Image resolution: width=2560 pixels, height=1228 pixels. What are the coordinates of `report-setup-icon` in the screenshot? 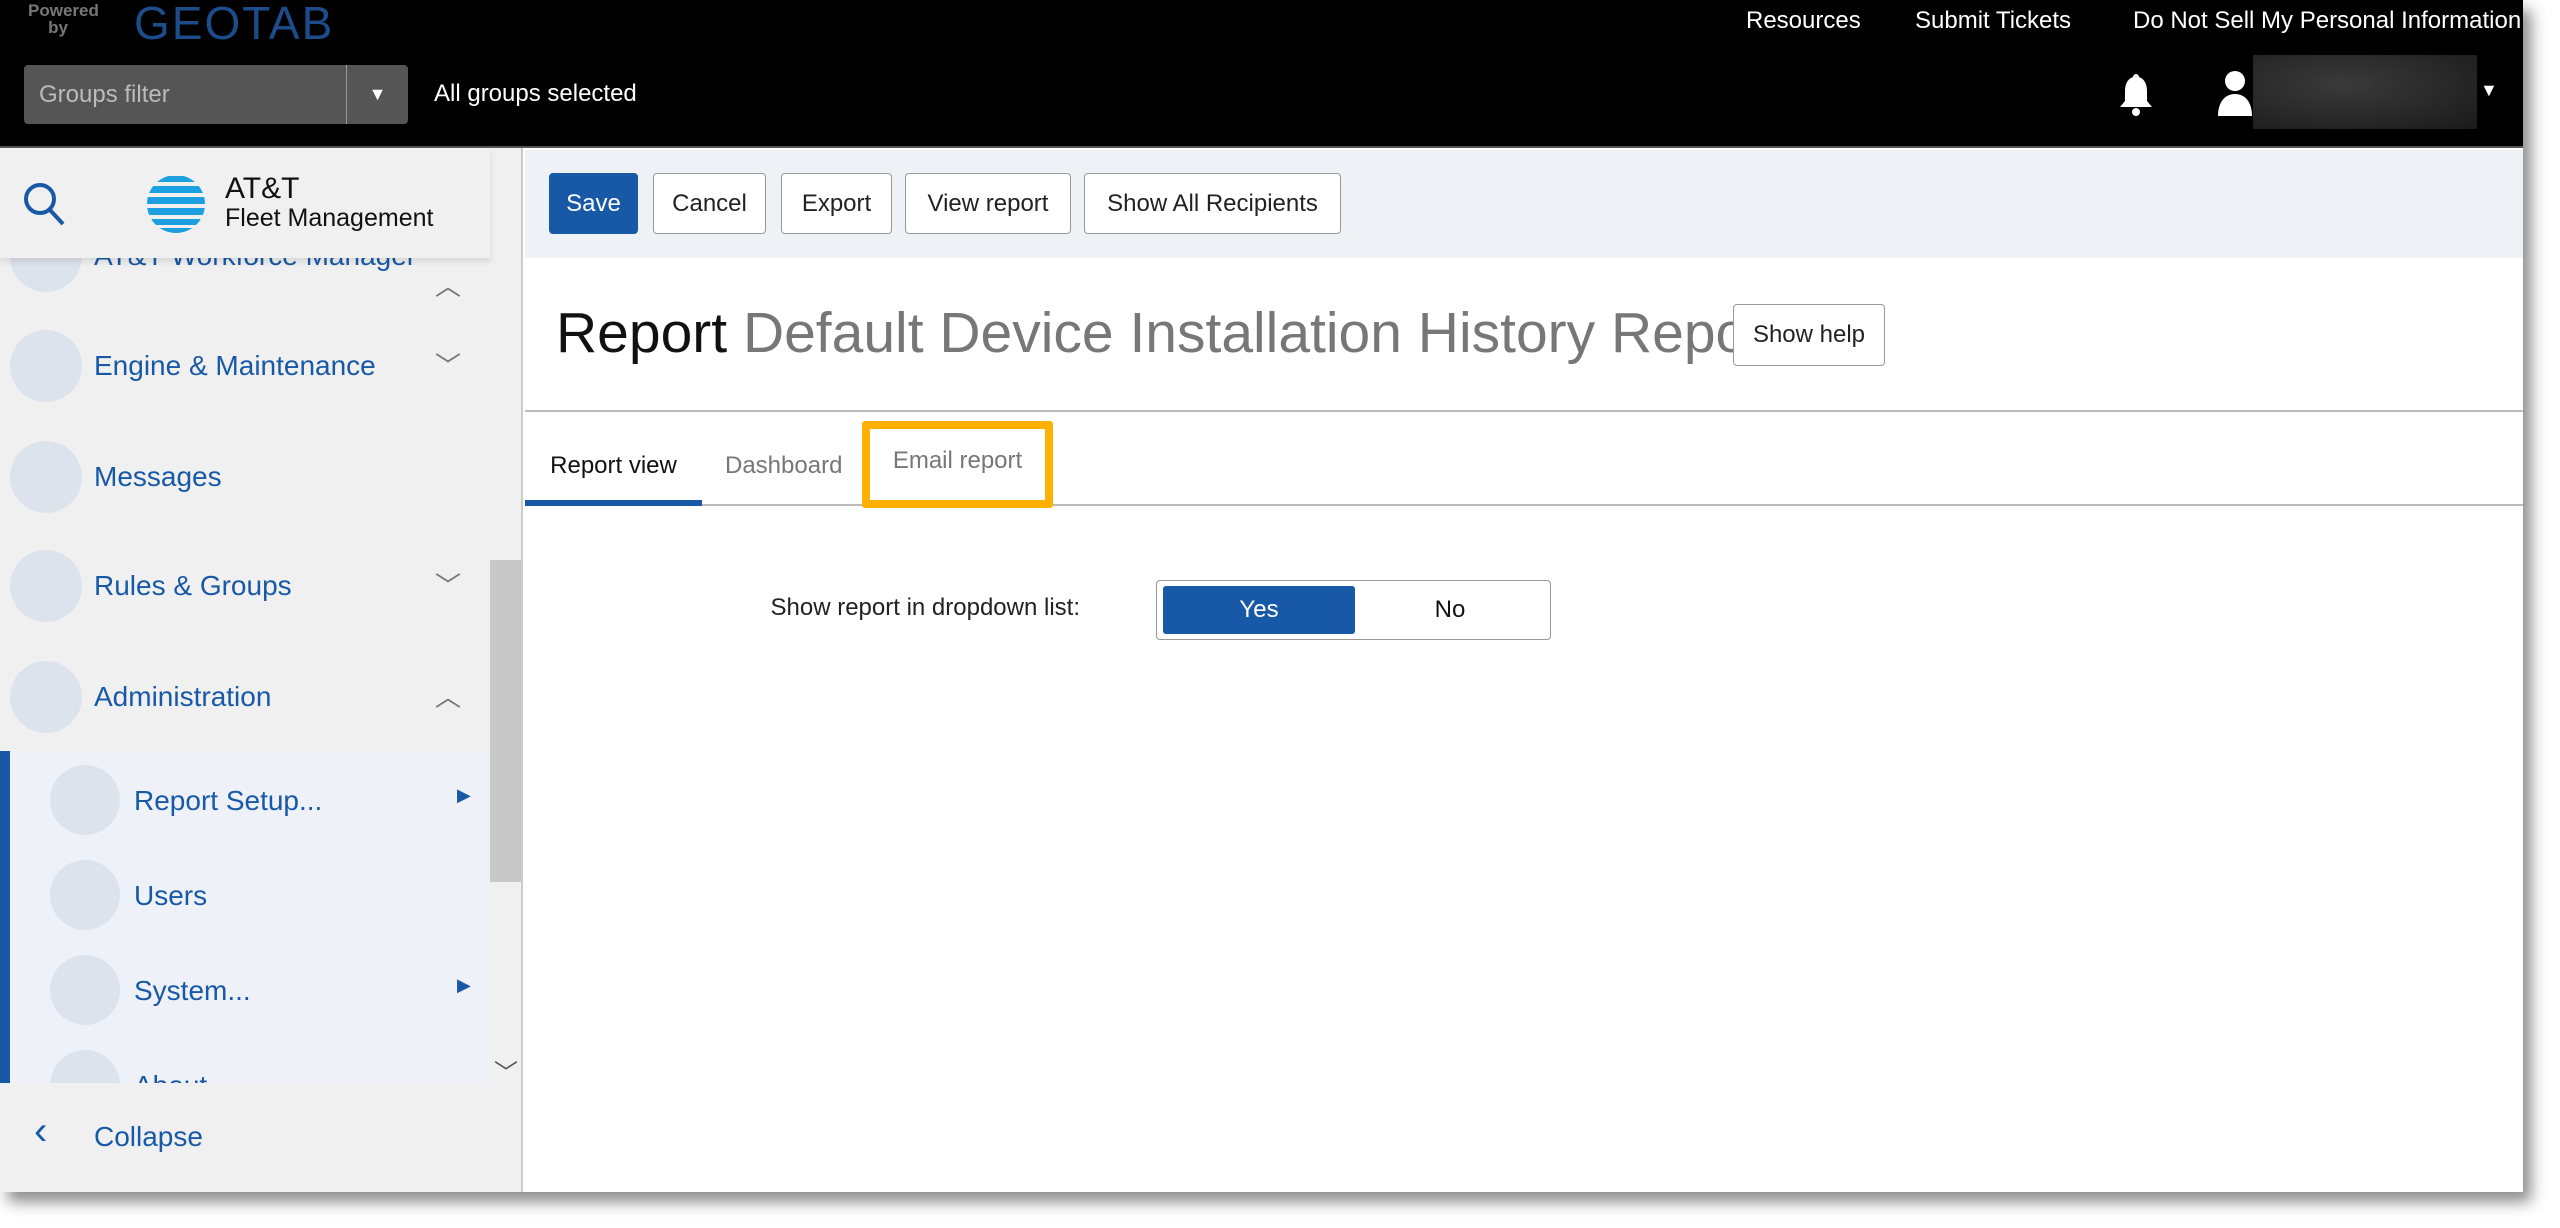 It's located at (85, 800).